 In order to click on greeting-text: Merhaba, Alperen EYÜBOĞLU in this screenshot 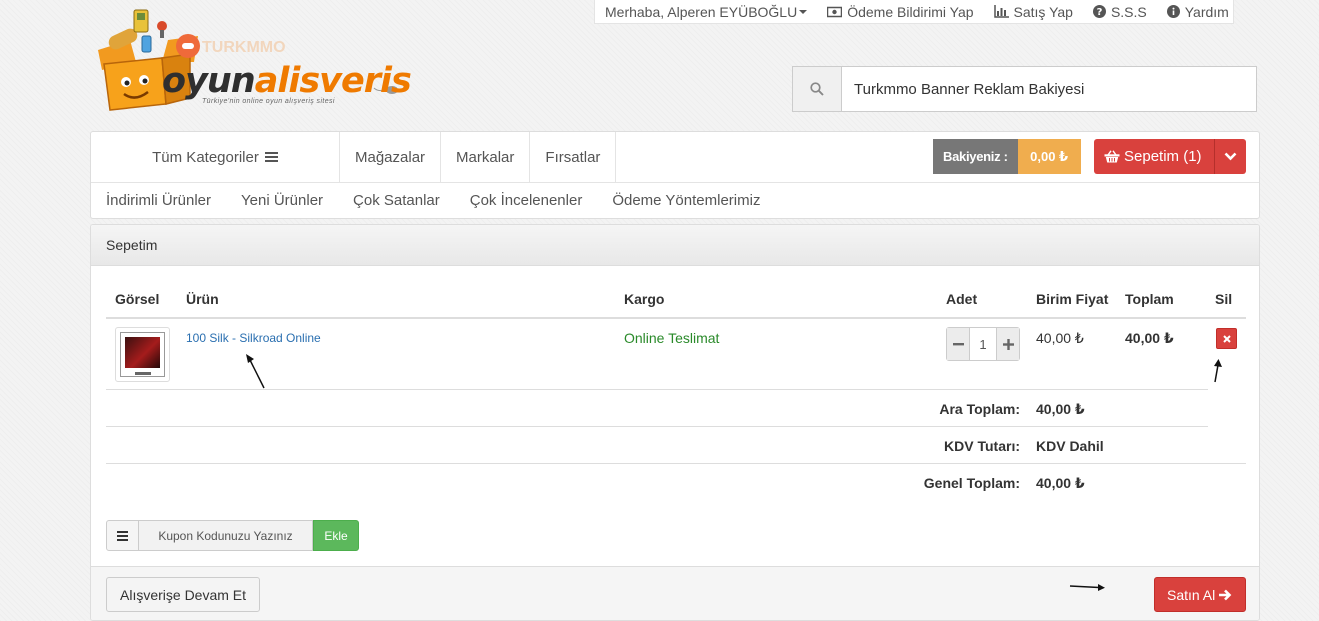, I will do `click(701, 11)`.